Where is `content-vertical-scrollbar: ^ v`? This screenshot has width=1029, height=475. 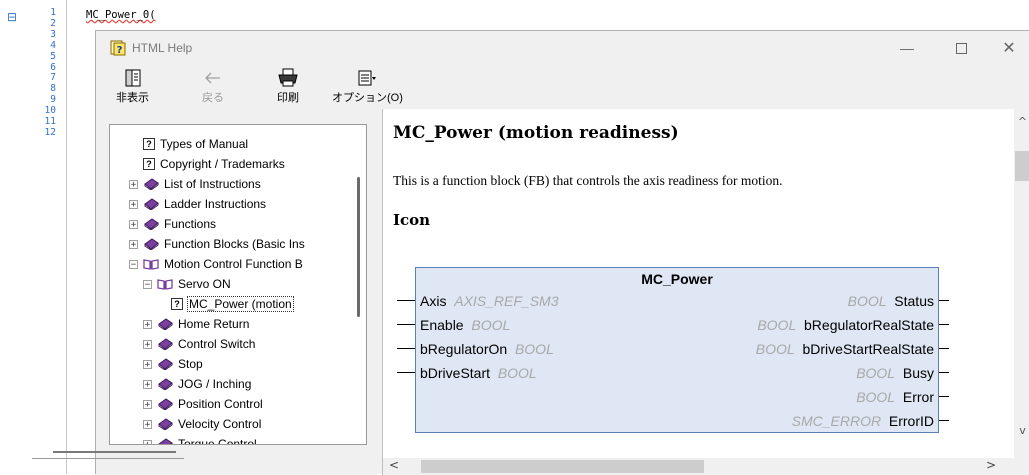 content-vertical-scrollbar: ^ v is located at coordinates (1021, 292).